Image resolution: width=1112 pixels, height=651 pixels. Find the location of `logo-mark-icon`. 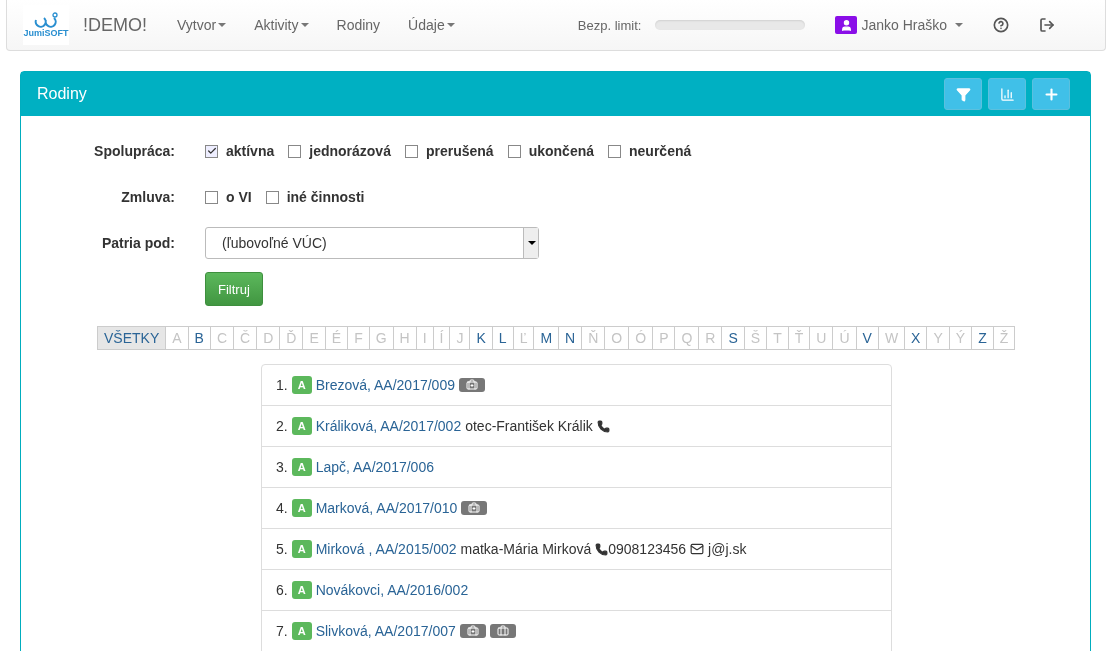

logo-mark-icon is located at coordinates (46, 20).